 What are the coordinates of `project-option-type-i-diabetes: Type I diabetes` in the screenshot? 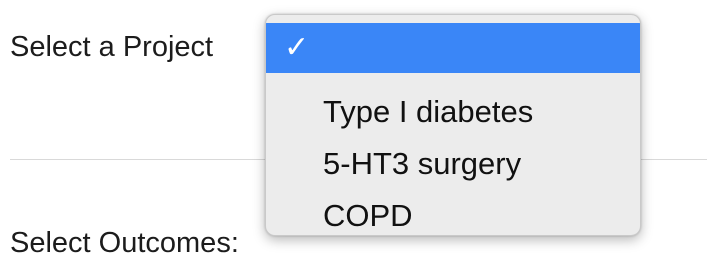 It's located at (453, 112).